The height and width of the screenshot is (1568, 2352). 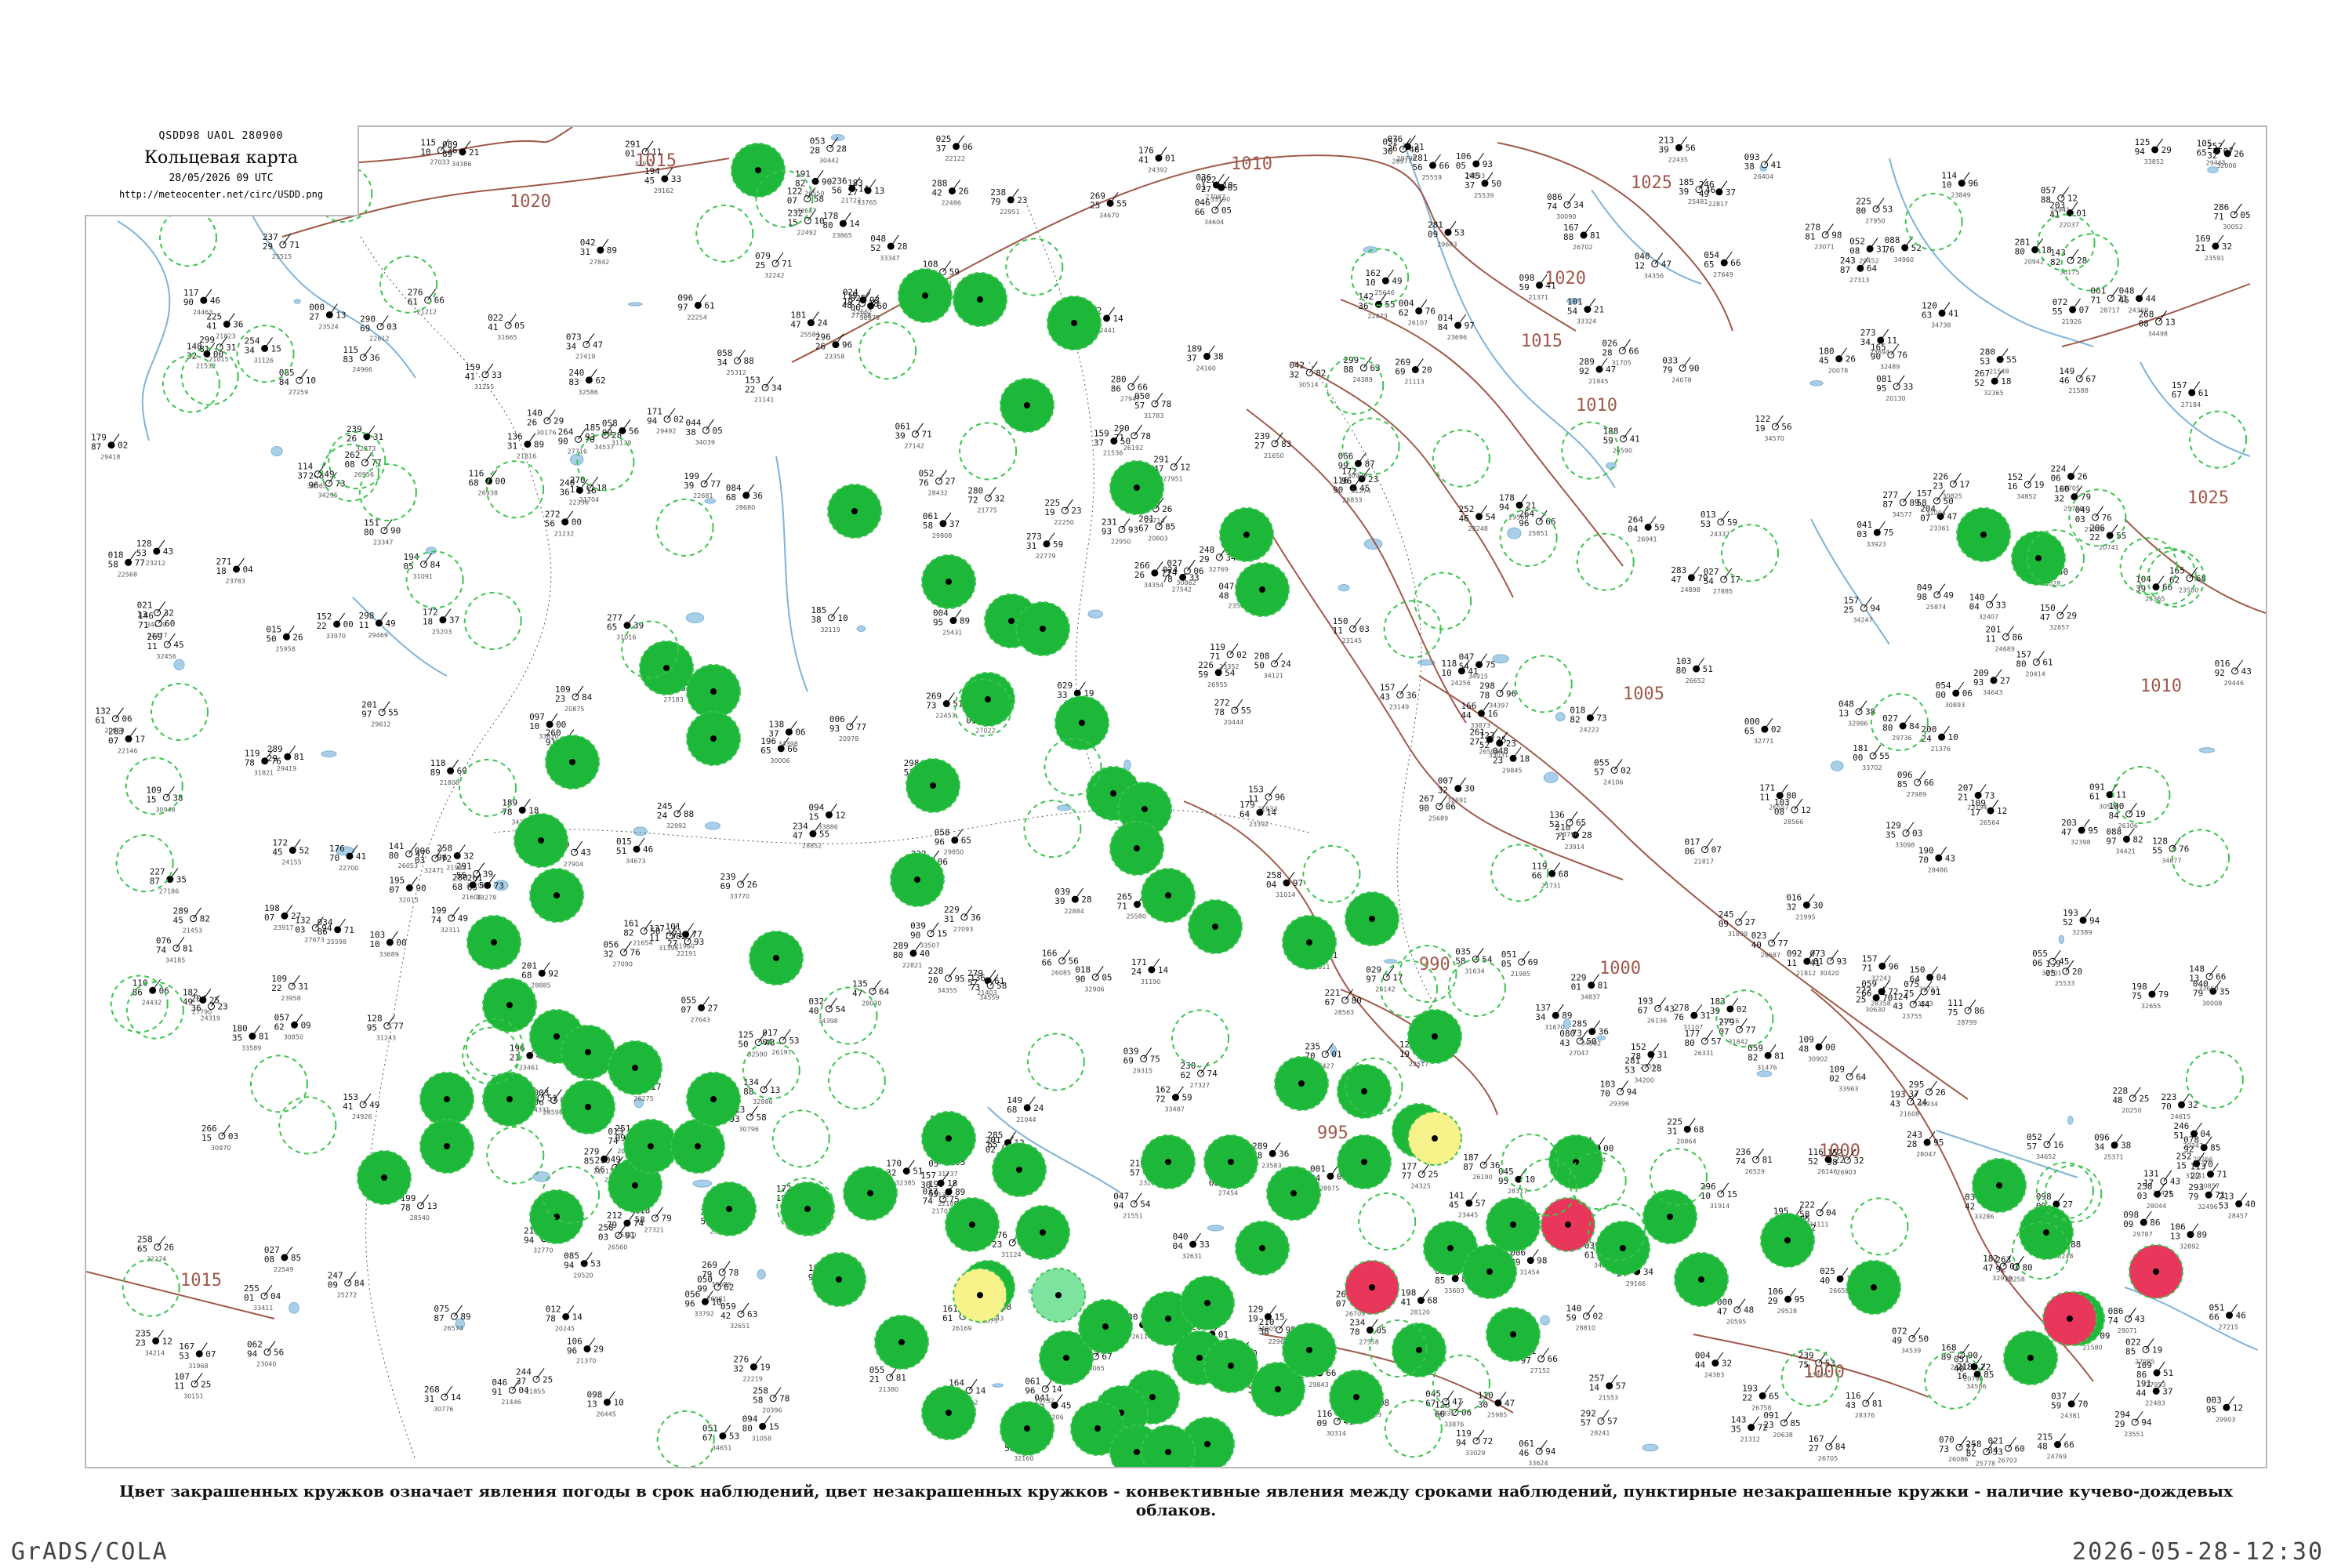 What do you see at coordinates (2058, 312) in the screenshot?
I see `station-value: 55` at bounding box center [2058, 312].